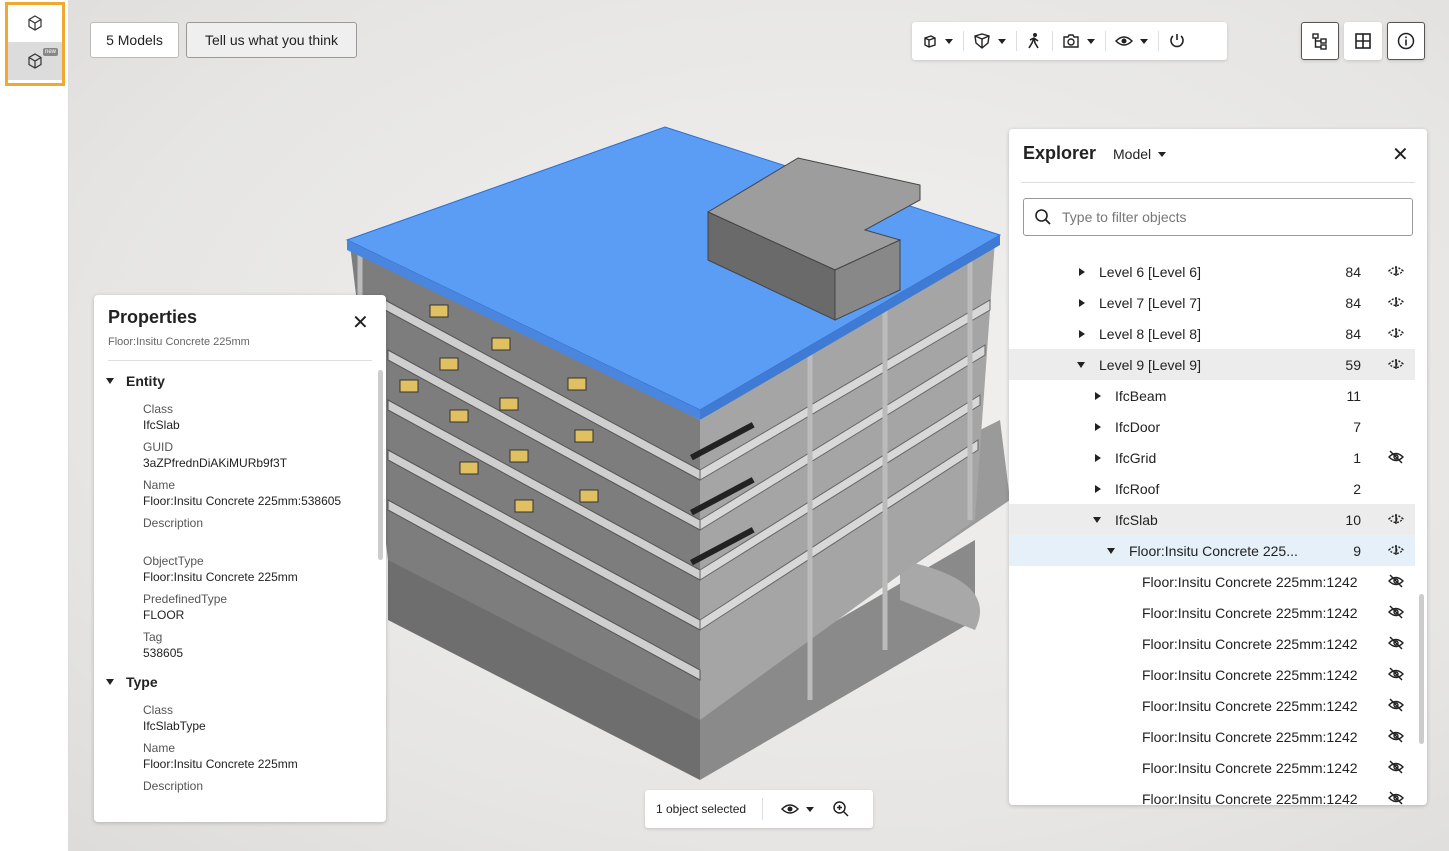  Describe the element at coordinates (1353, 519) in the screenshot. I see `tree-row-count: 10` at that location.